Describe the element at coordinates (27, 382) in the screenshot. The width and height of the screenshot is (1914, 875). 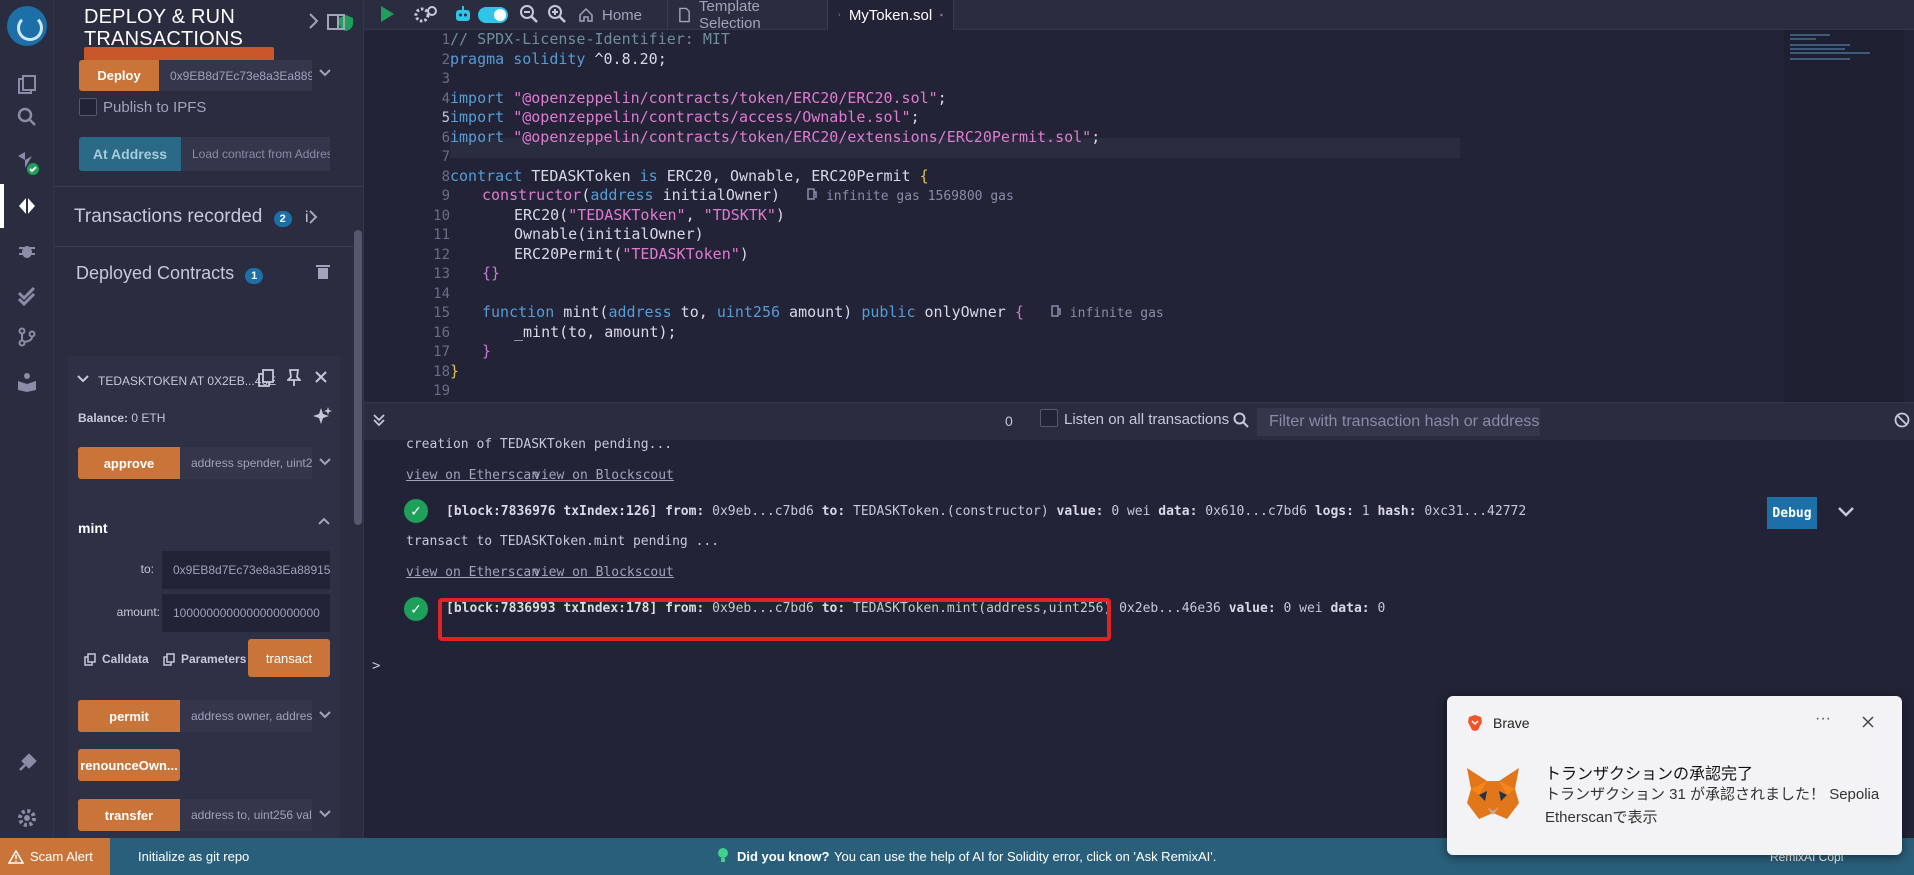
I see `learneth-icon` at that location.